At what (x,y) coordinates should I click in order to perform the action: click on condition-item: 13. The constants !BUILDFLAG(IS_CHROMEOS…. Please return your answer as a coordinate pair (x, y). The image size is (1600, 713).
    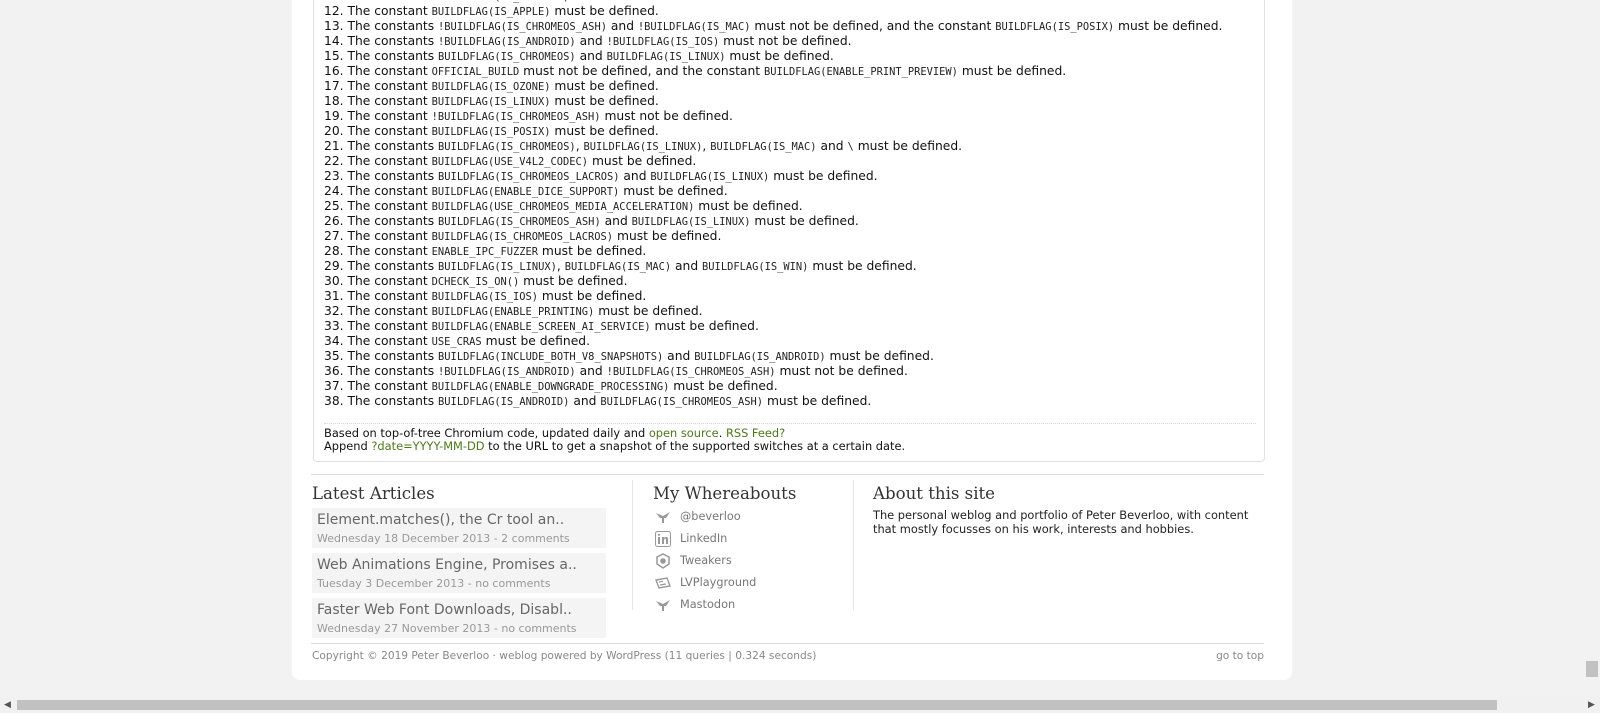
    Looking at the image, I should click on (791, 26).